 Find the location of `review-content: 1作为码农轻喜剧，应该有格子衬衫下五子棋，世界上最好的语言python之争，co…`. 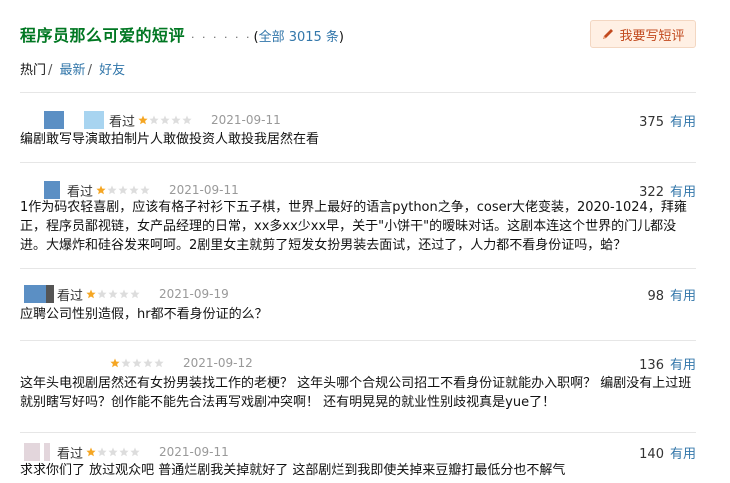

review-content: 1作为码农轻喜剧，应该有格子衬衫下五子棋，世界上最好的语言python之争，co… is located at coordinates (353, 226).